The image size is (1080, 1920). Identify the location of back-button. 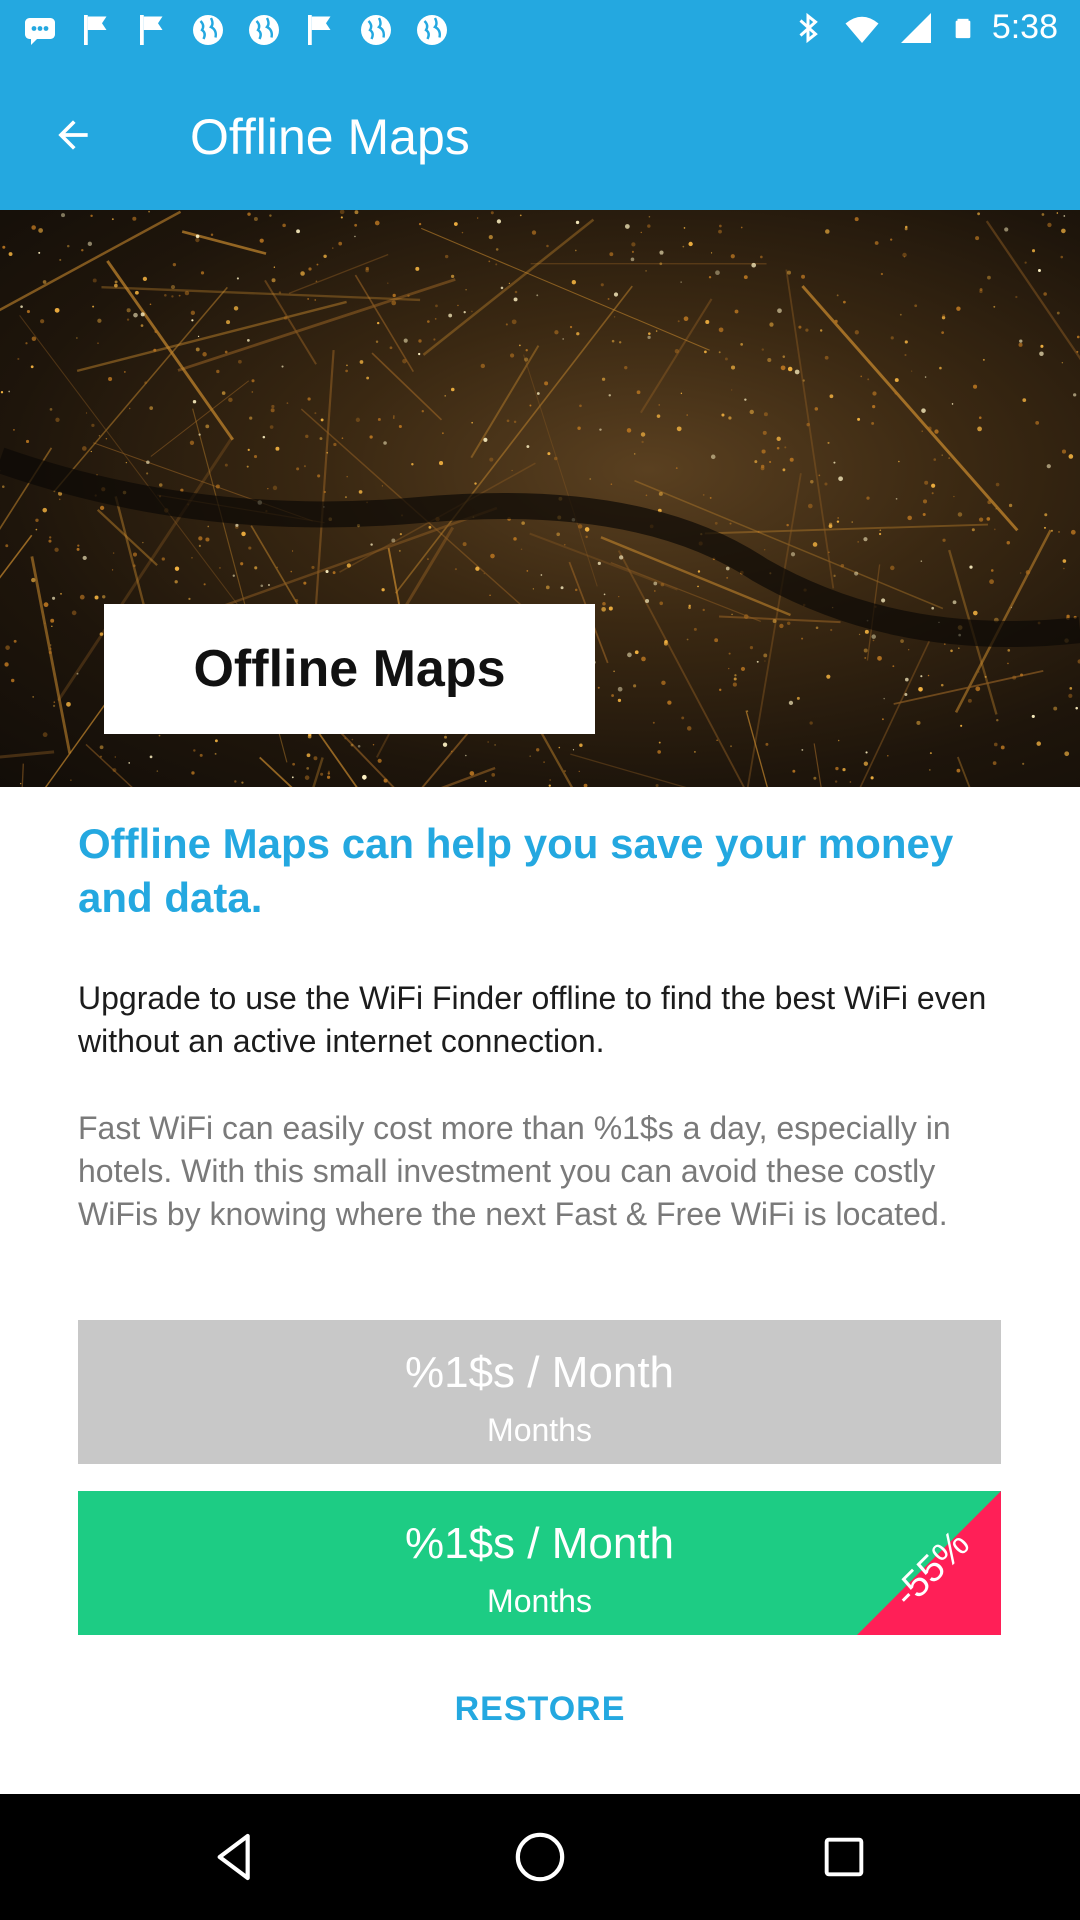
(73, 135).